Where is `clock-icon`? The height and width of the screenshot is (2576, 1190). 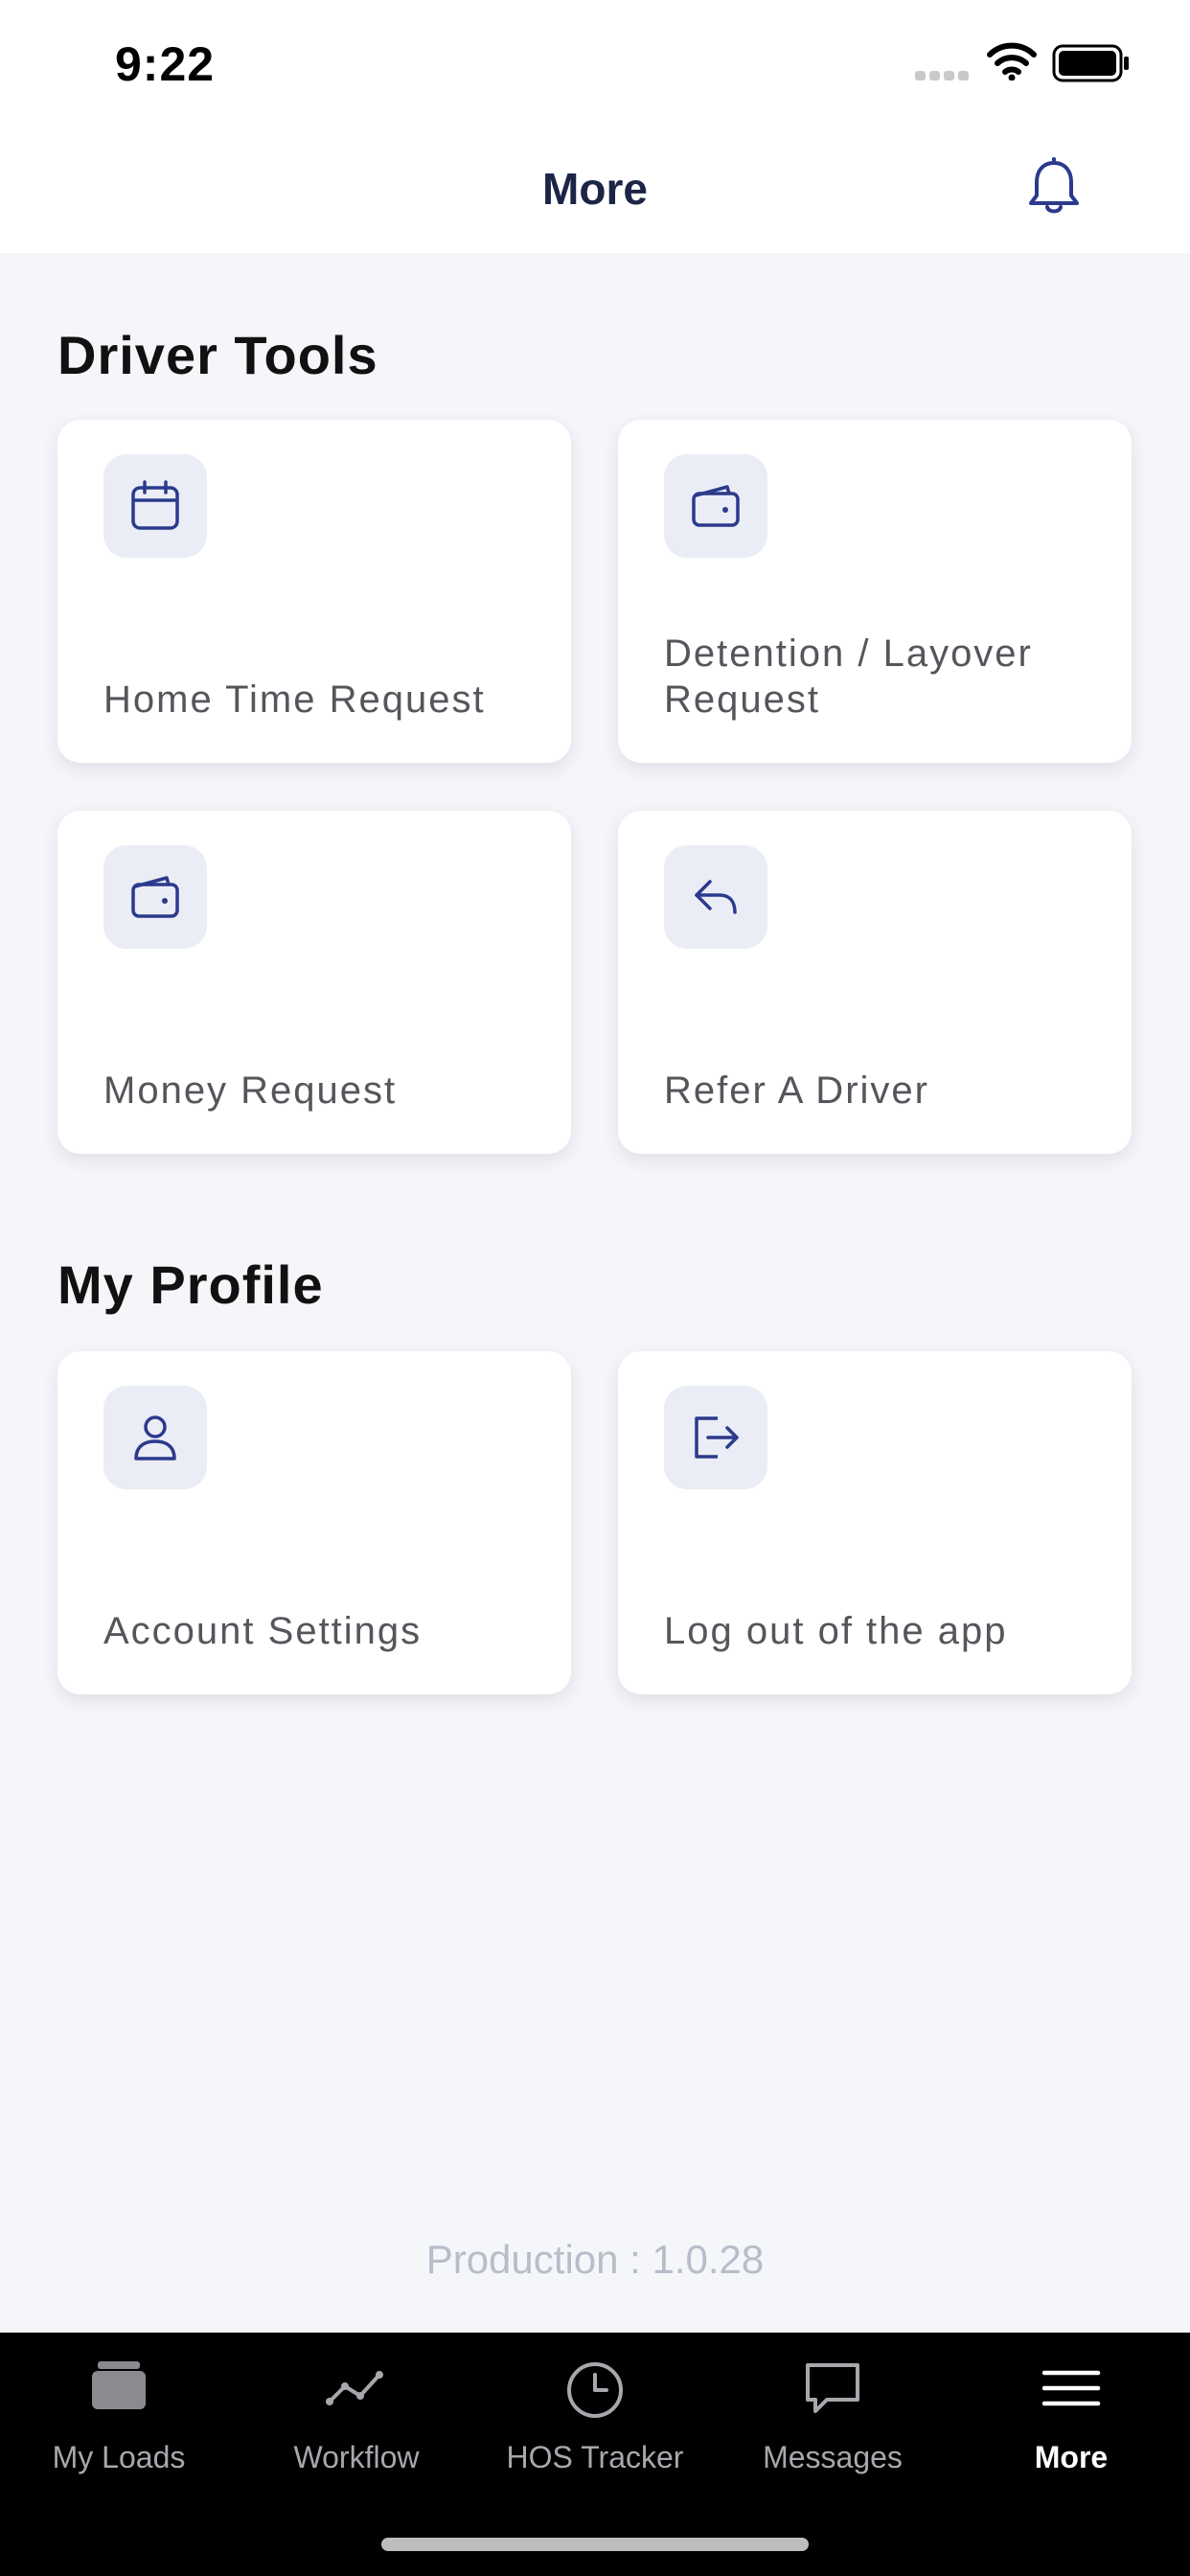 clock-icon is located at coordinates (595, 2390).